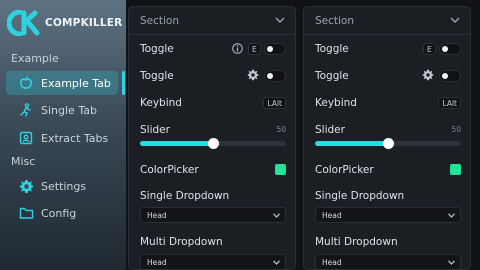 This screenshot has width=480, height=270. Describe the element at coordinates (26, 138) in the screenshot. I see `contact-card-icon` at that location.